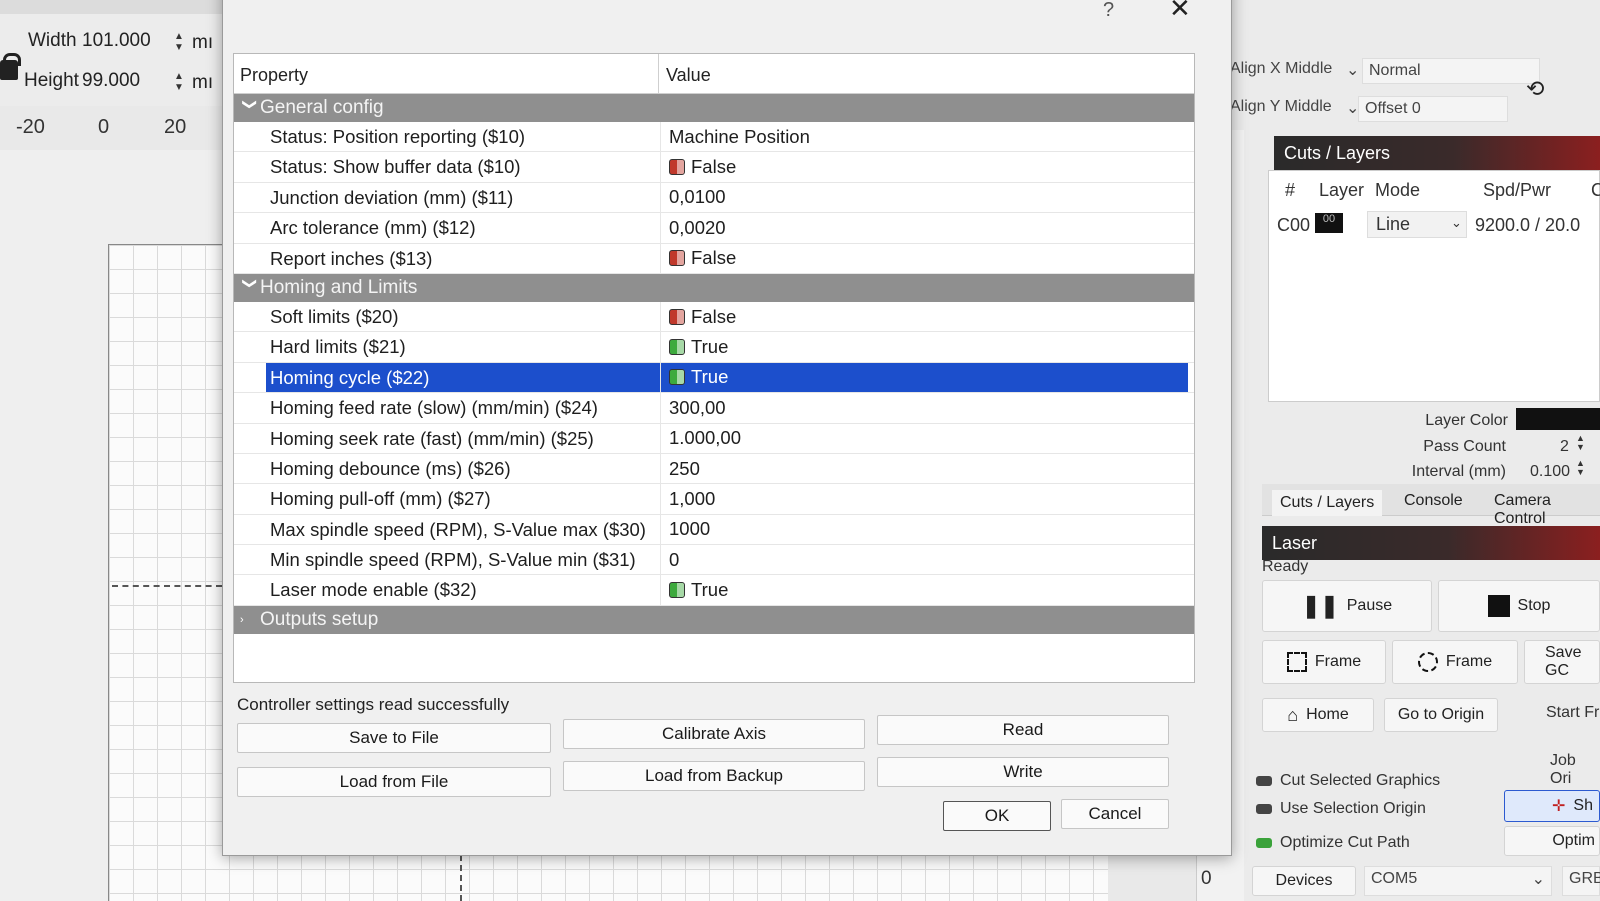 This screenshot has width=1600, height=901. What do you see at coordinates (688, 75) in the screenshot?
I see `column-header-value: Value` at bounding box center [688, 75].